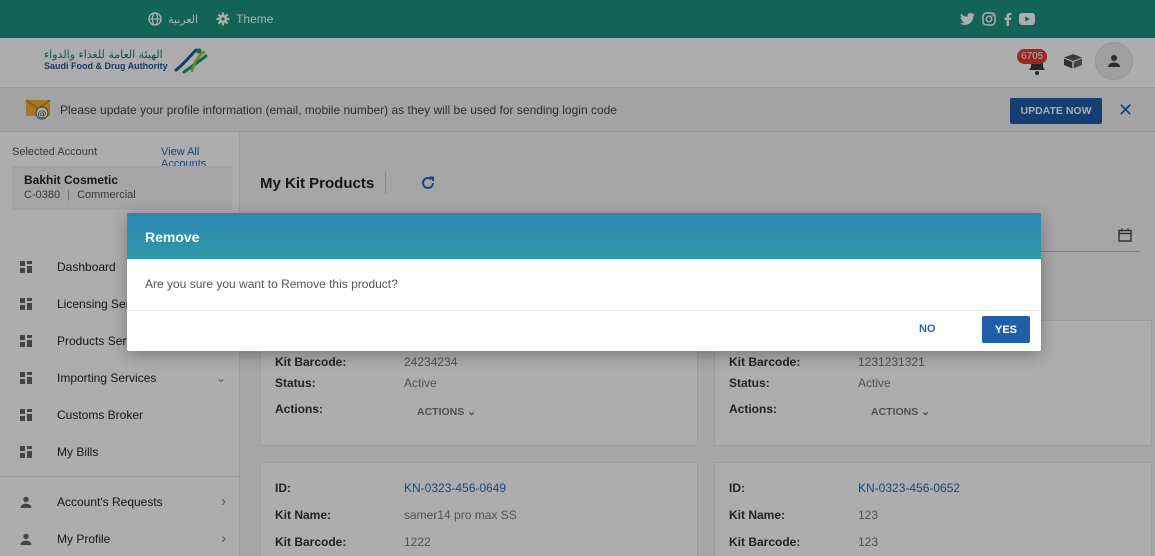 The width and height of the screenshot is (1155, 556). I want to click on dialog-footer: NO YES, so click(584, 331).